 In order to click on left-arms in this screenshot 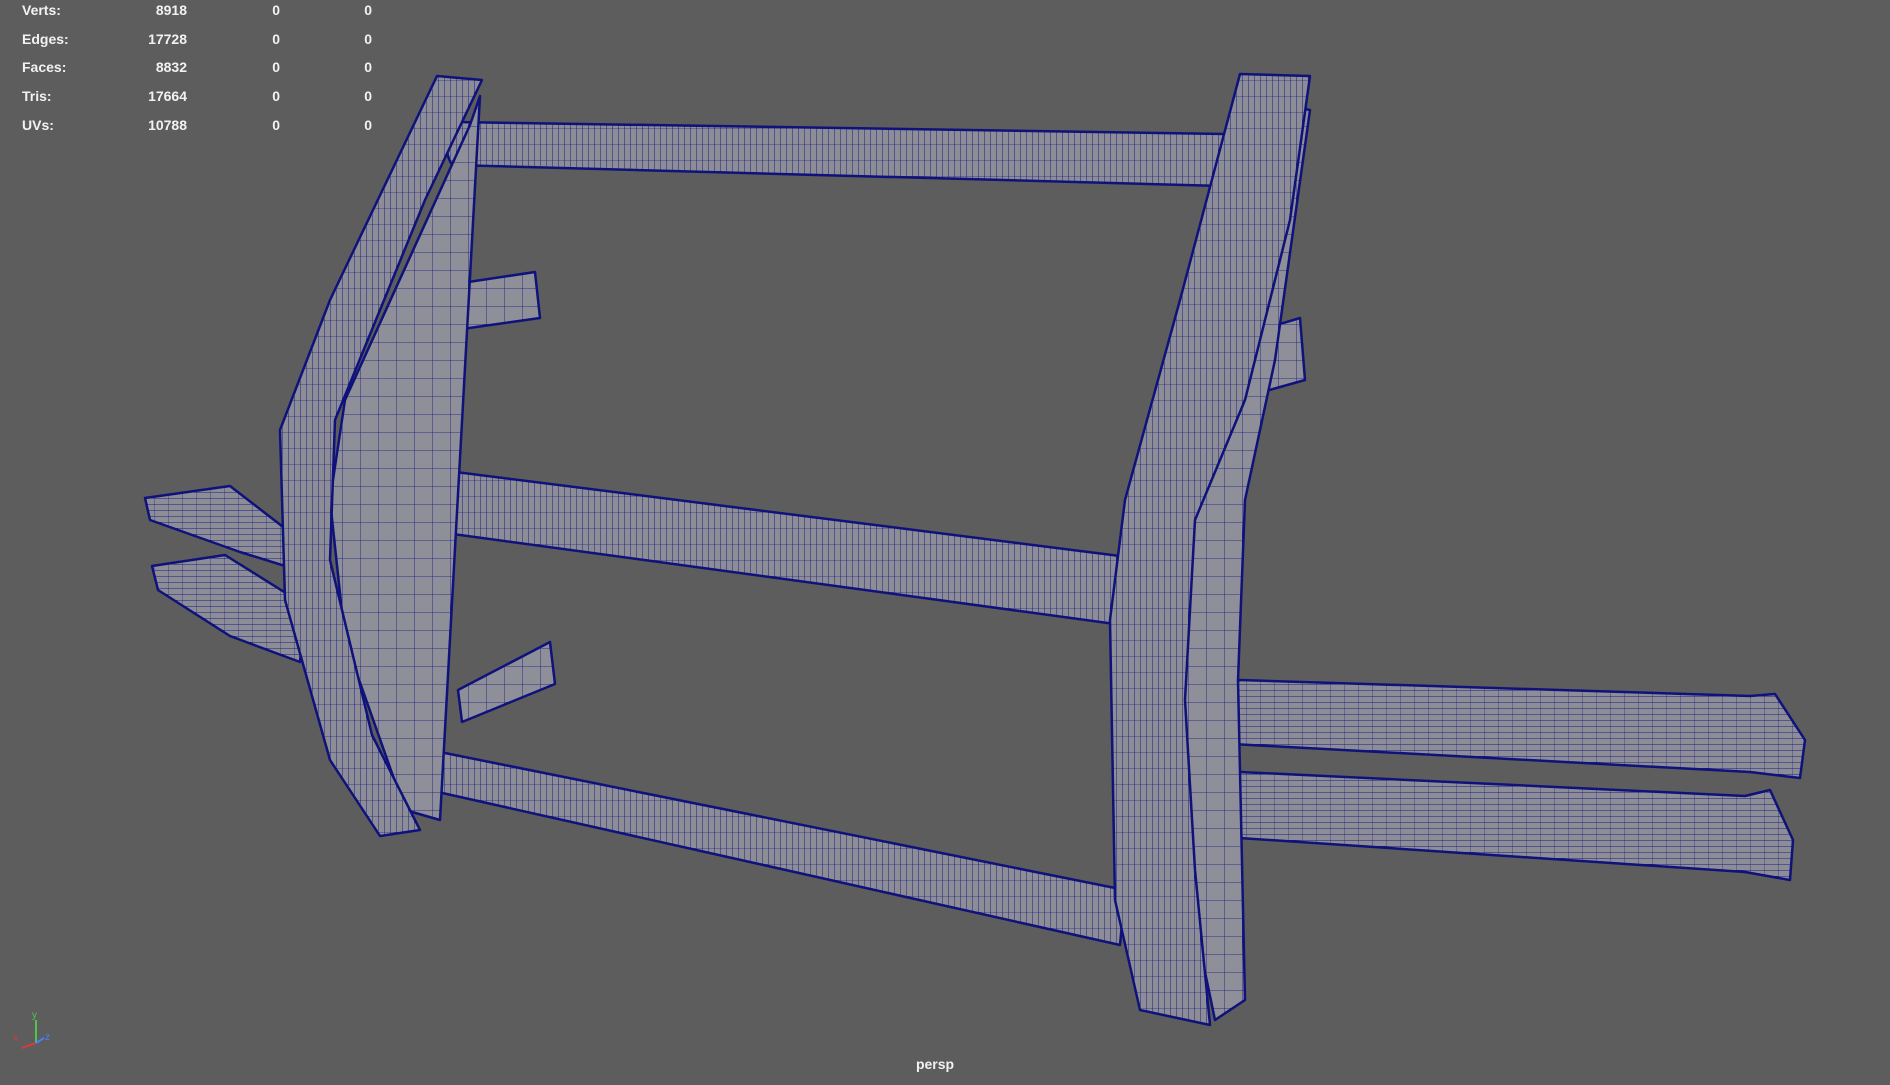, I will do `click(225, 574)`.